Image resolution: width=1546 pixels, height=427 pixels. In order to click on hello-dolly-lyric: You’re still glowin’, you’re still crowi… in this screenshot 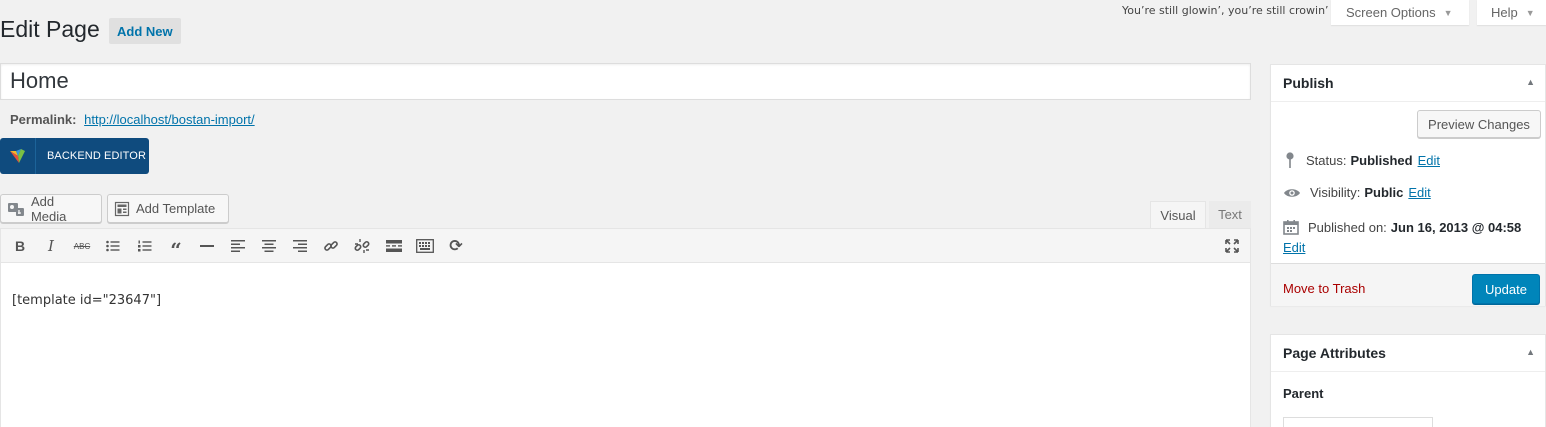, I will do `click(1225, 10)`.